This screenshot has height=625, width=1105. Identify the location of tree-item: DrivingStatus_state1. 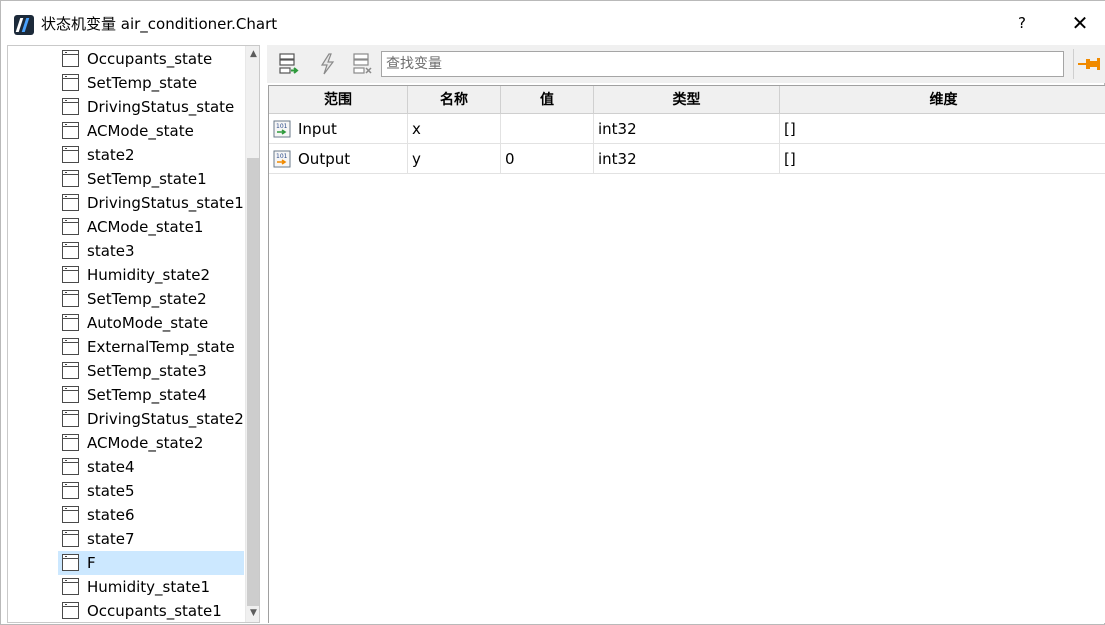
(151, 203).